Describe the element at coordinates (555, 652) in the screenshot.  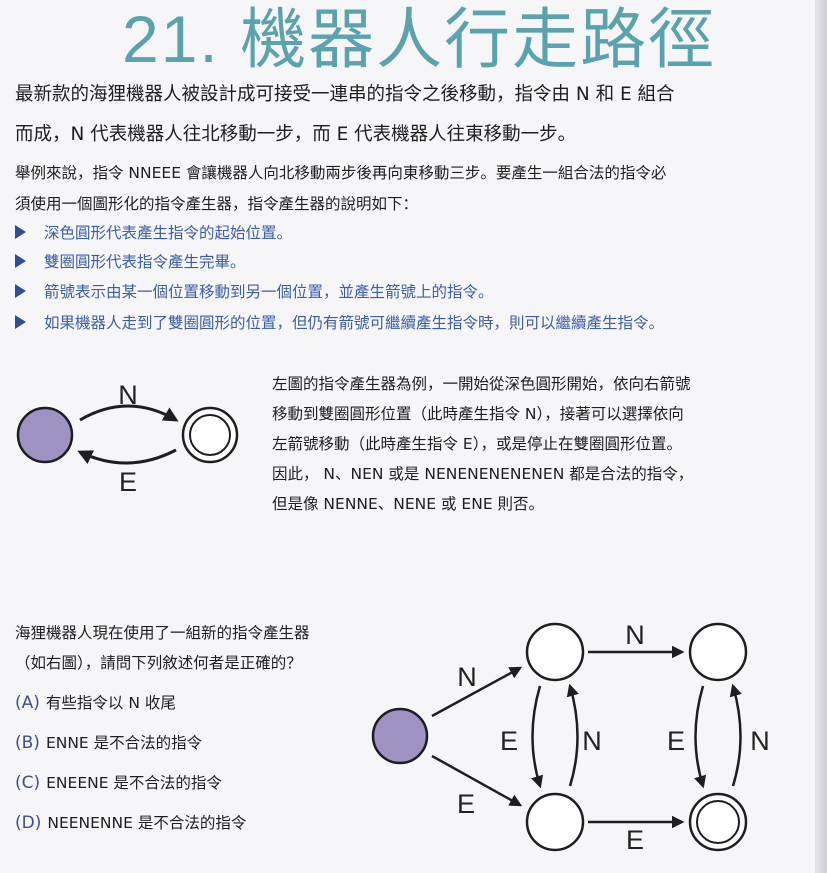
I see `node-top-mid` at that location.